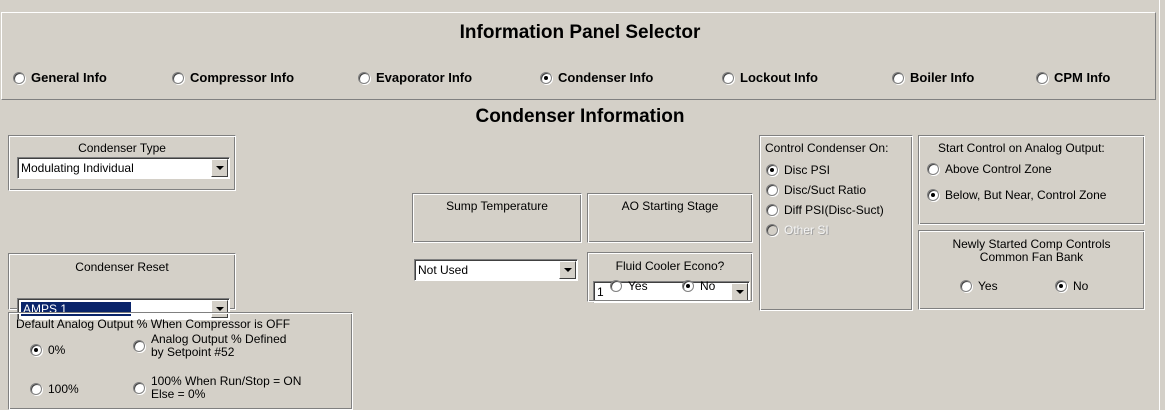  Describe the element at coordinates (546, 77) in the screenshot. I see `radio-condenser-info` at that location.